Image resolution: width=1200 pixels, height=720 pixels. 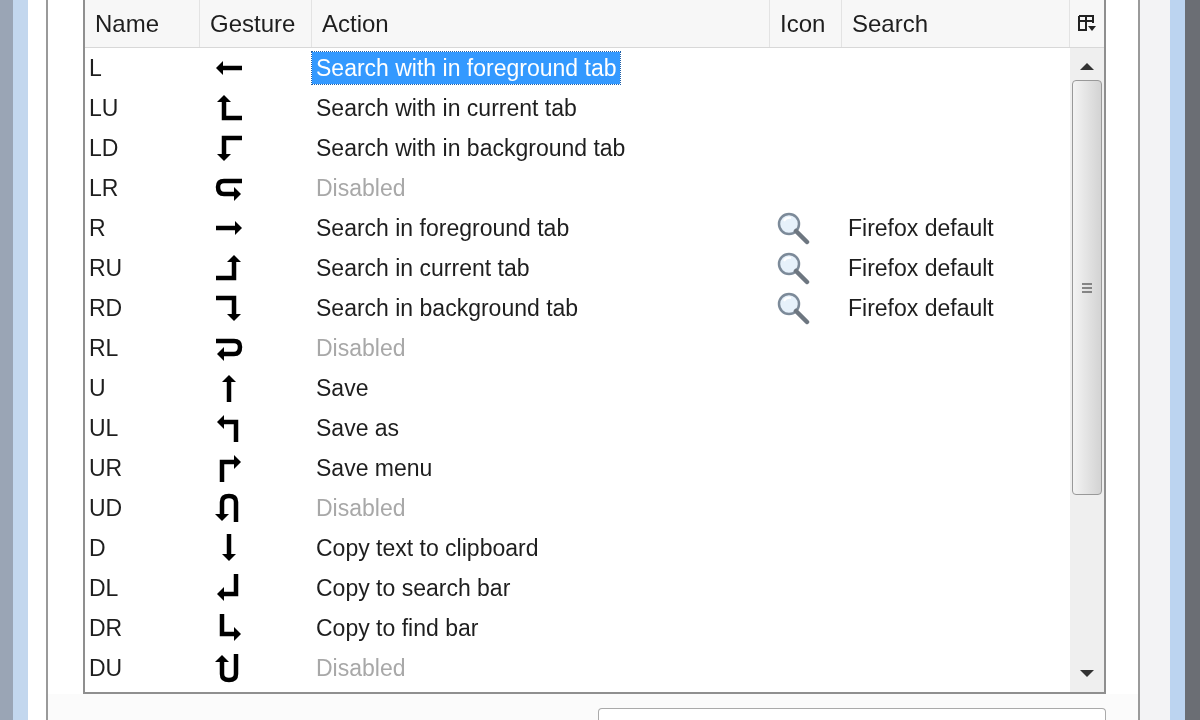 What do you see at coordinates (447, 308) in the screenshot?
I see `table-cell: Search in background tab` at bounding box center [447, 308].